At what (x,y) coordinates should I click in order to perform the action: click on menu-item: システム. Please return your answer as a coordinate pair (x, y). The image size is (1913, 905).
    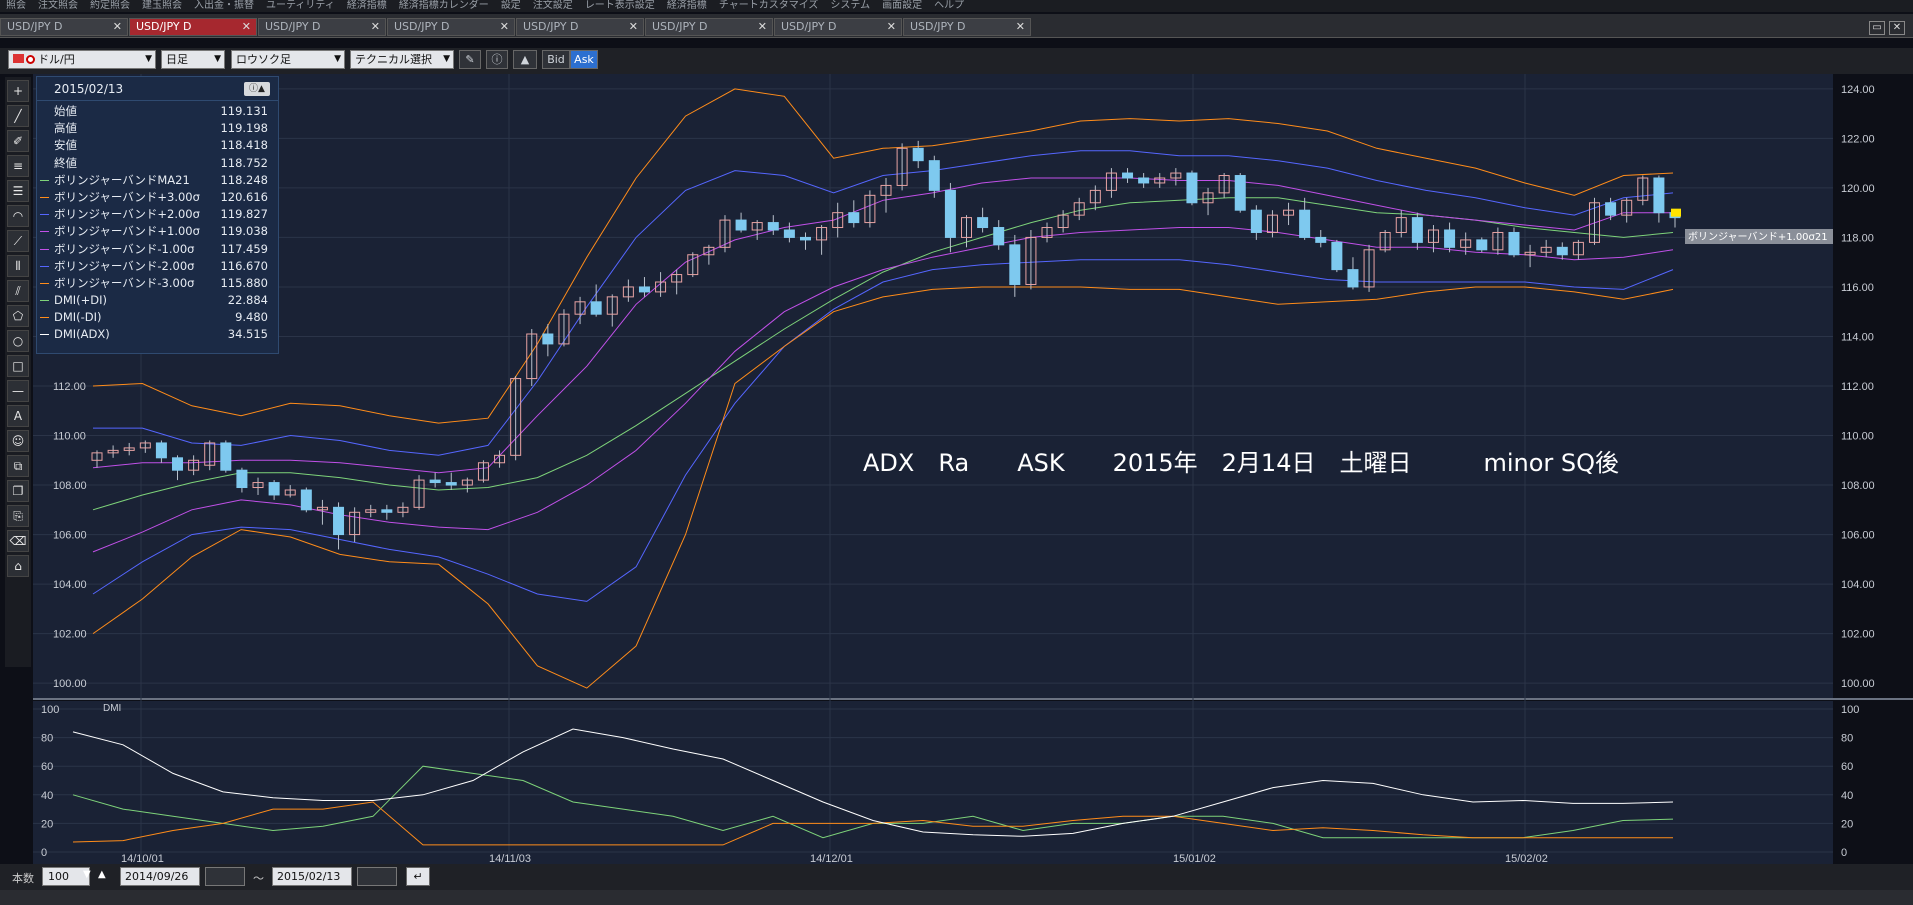
    Looking at the image, I should click on (850, 5).